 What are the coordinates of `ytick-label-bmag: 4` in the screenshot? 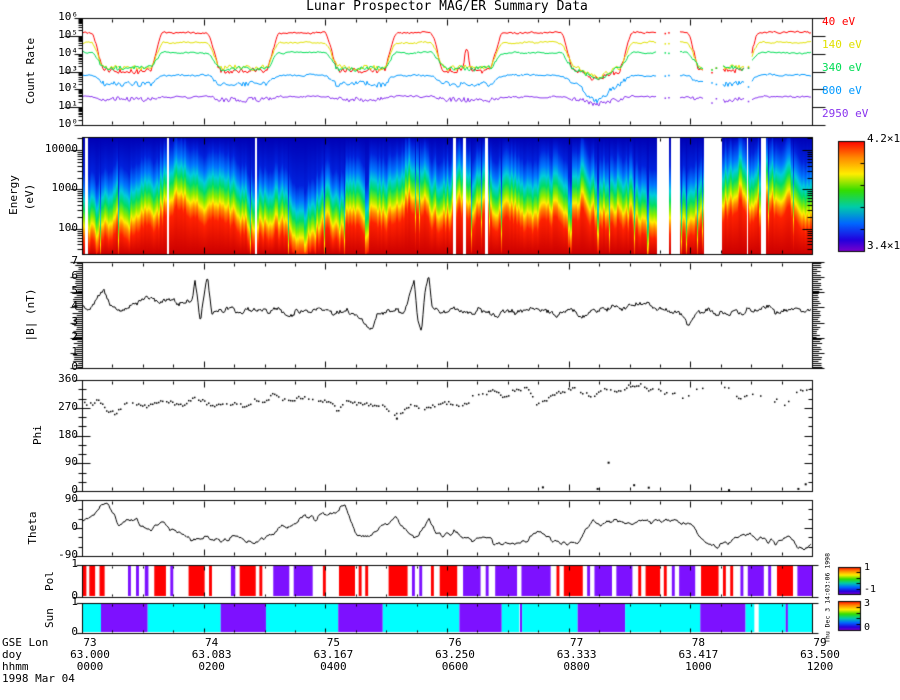 It's located at (74, 306).